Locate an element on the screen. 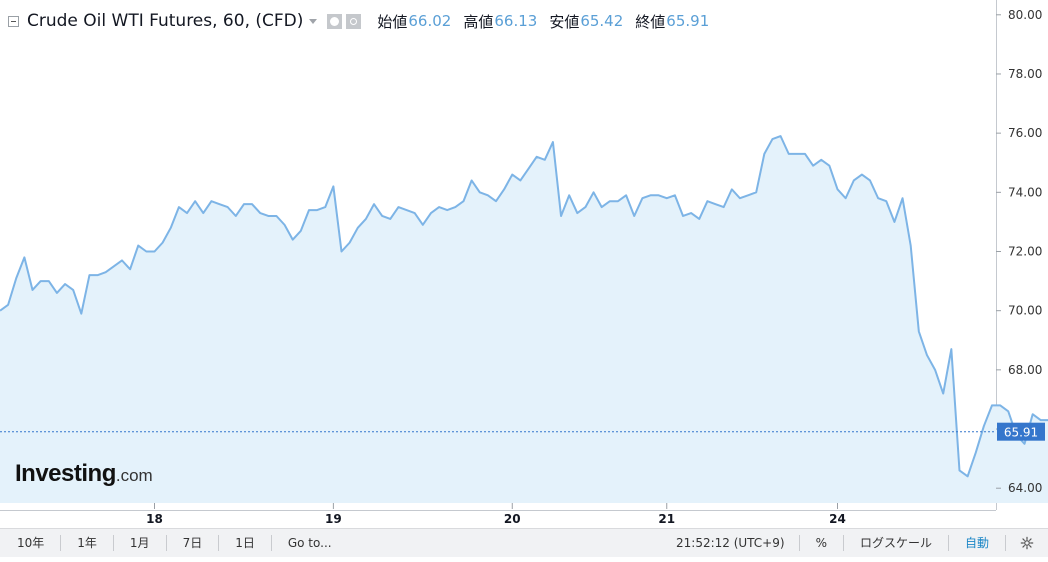 The image size is (1048, 562). time-axis: 18 19 20 21 24 is located at coordinates (496, 514).